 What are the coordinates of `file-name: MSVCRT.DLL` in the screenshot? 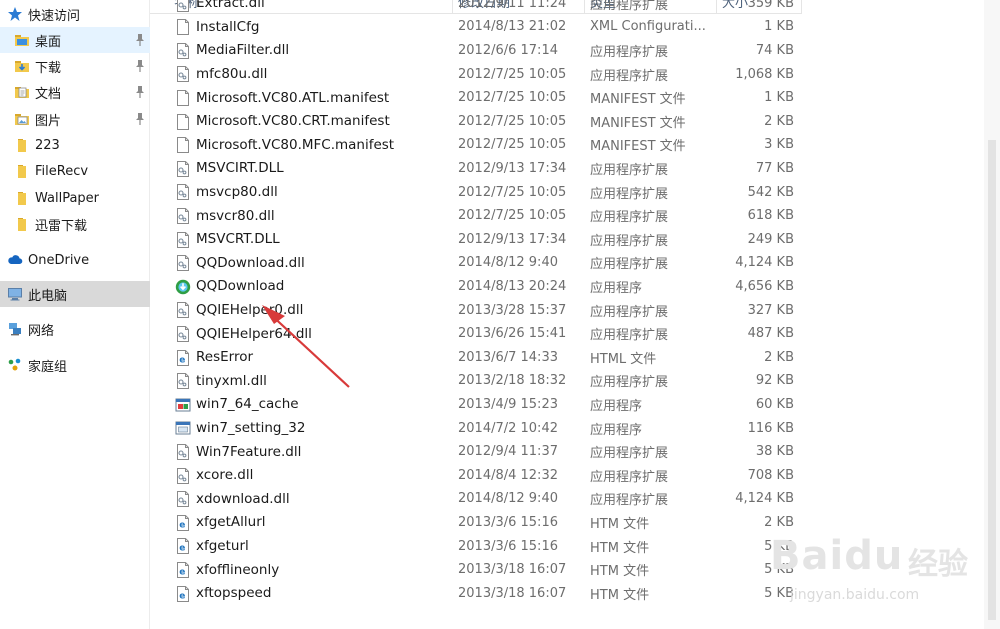 It's located at (238, 239).